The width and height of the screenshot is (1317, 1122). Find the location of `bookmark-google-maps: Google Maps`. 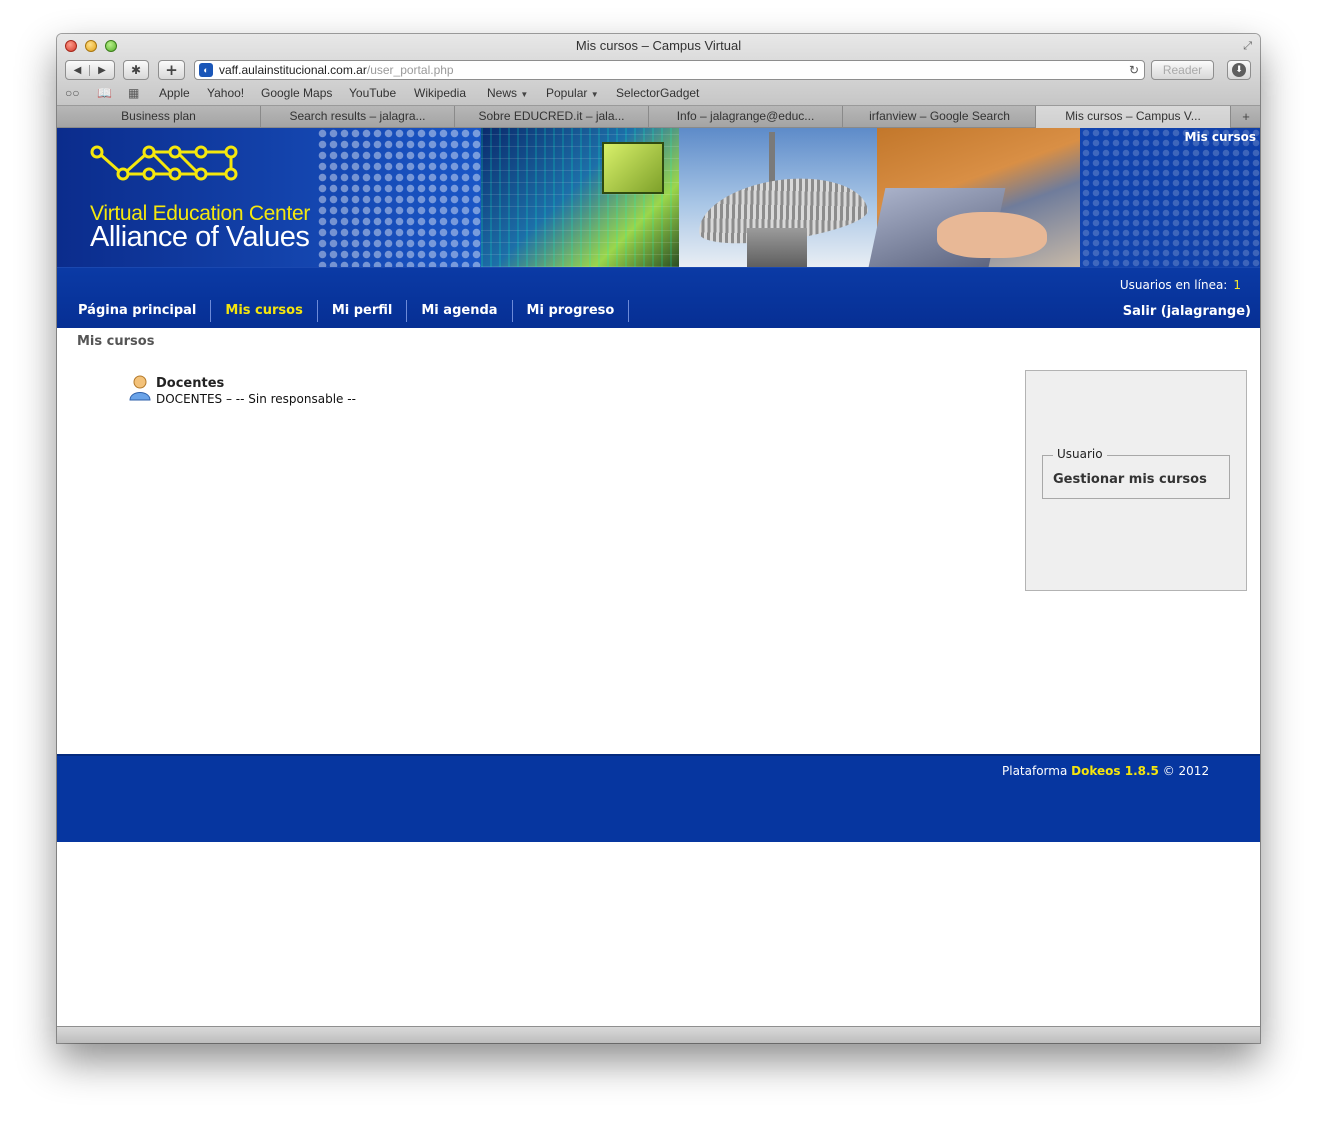

bookmark-google-maps: Google Maps is located at coordinates (296, 93).